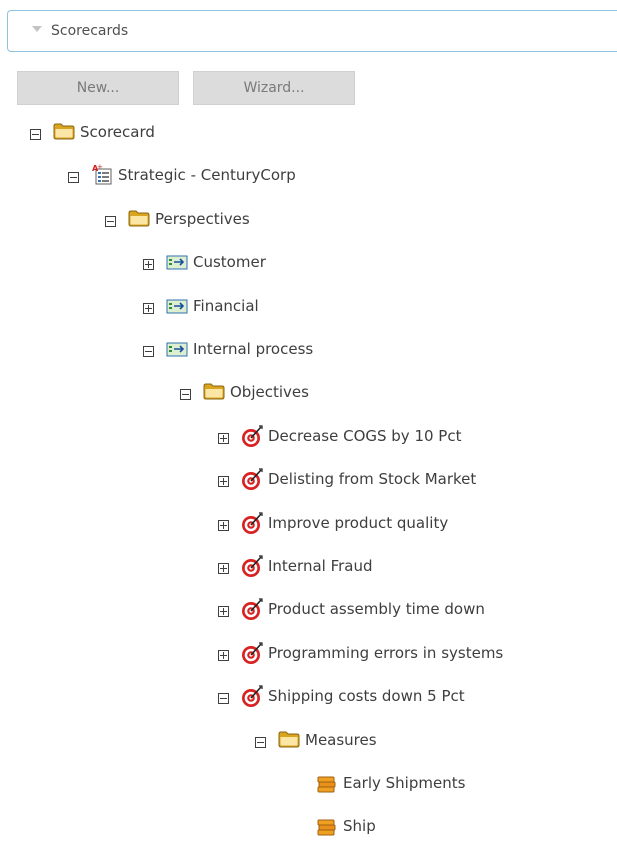 This screenshot has width=617, height=845. I want to click on tree-node-label: Scorecard, so click(117, 132).